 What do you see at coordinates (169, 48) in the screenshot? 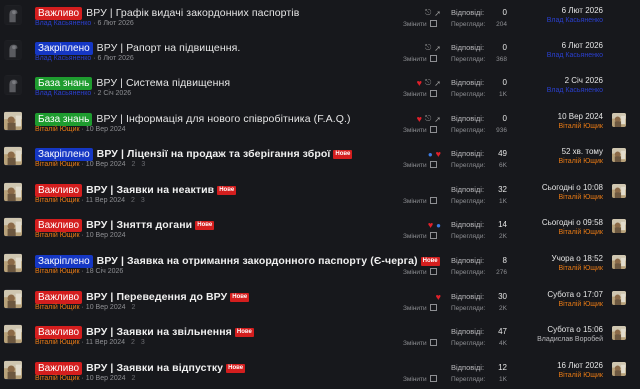
I see `thread-title-link: ВРУ | Рапорт на підвищення.` at bounding box center [169, 48].